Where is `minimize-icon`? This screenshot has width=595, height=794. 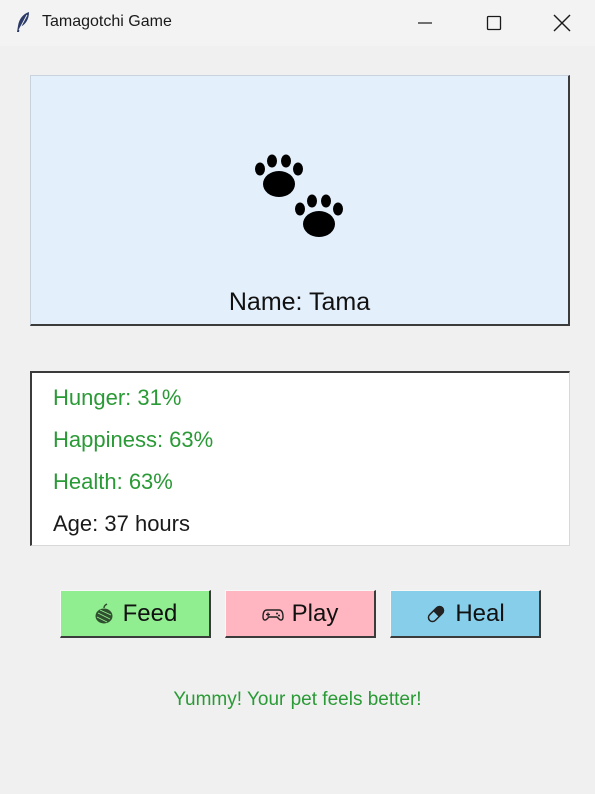
minimize-icon is located at coordinates (425, 23).